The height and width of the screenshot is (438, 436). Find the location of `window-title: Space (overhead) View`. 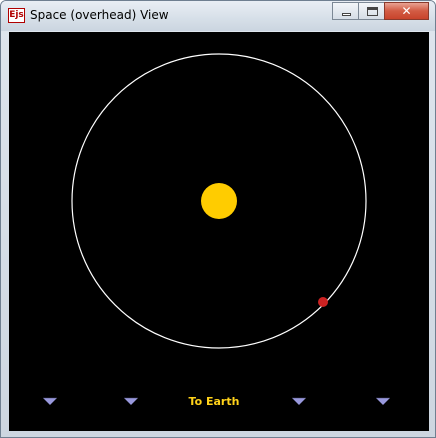

window-title: Space (overhead) View is located at coordinates (99, 15).